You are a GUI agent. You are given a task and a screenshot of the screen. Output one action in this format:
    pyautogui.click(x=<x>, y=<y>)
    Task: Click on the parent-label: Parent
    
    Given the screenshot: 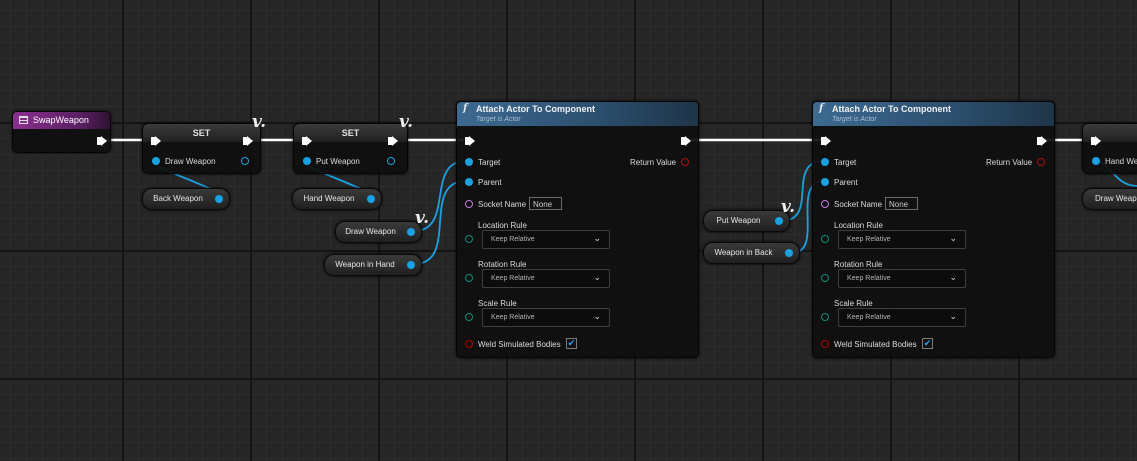 What is the action you would take?
    pyautogui.click(x=490, y=182)
    